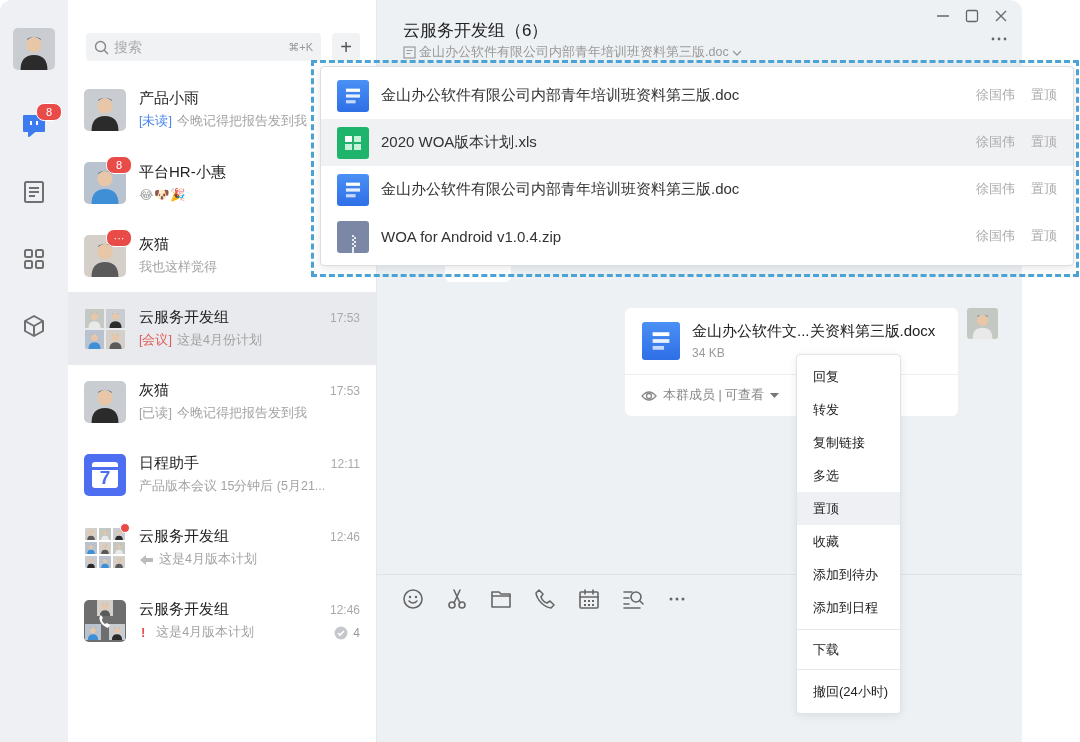  I want to click on more-icon, so click(999, 39).